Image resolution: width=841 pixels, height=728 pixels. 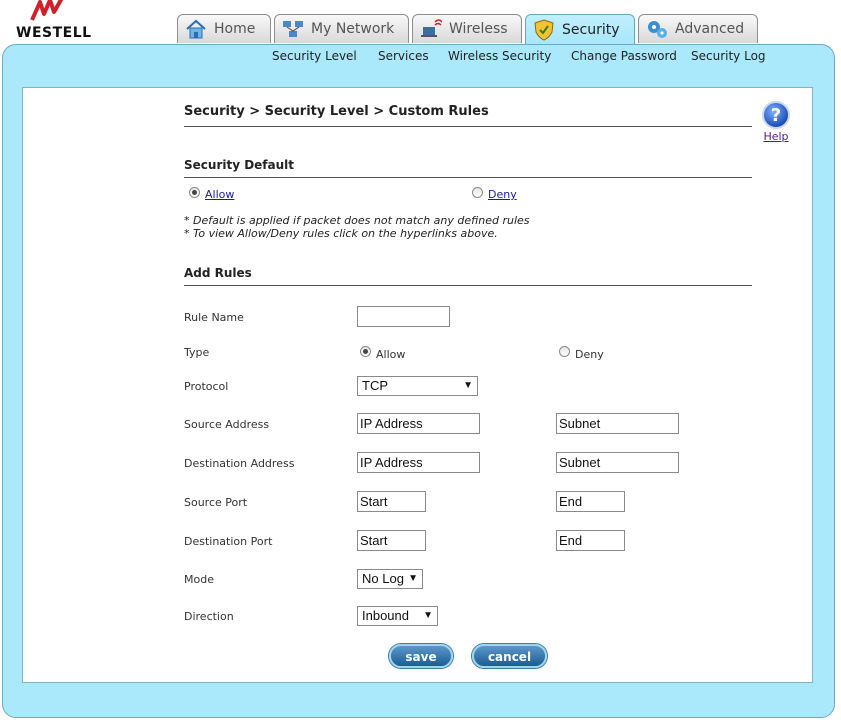 I want to click on tab-my-network: My Network, so click(x=341, y=28).